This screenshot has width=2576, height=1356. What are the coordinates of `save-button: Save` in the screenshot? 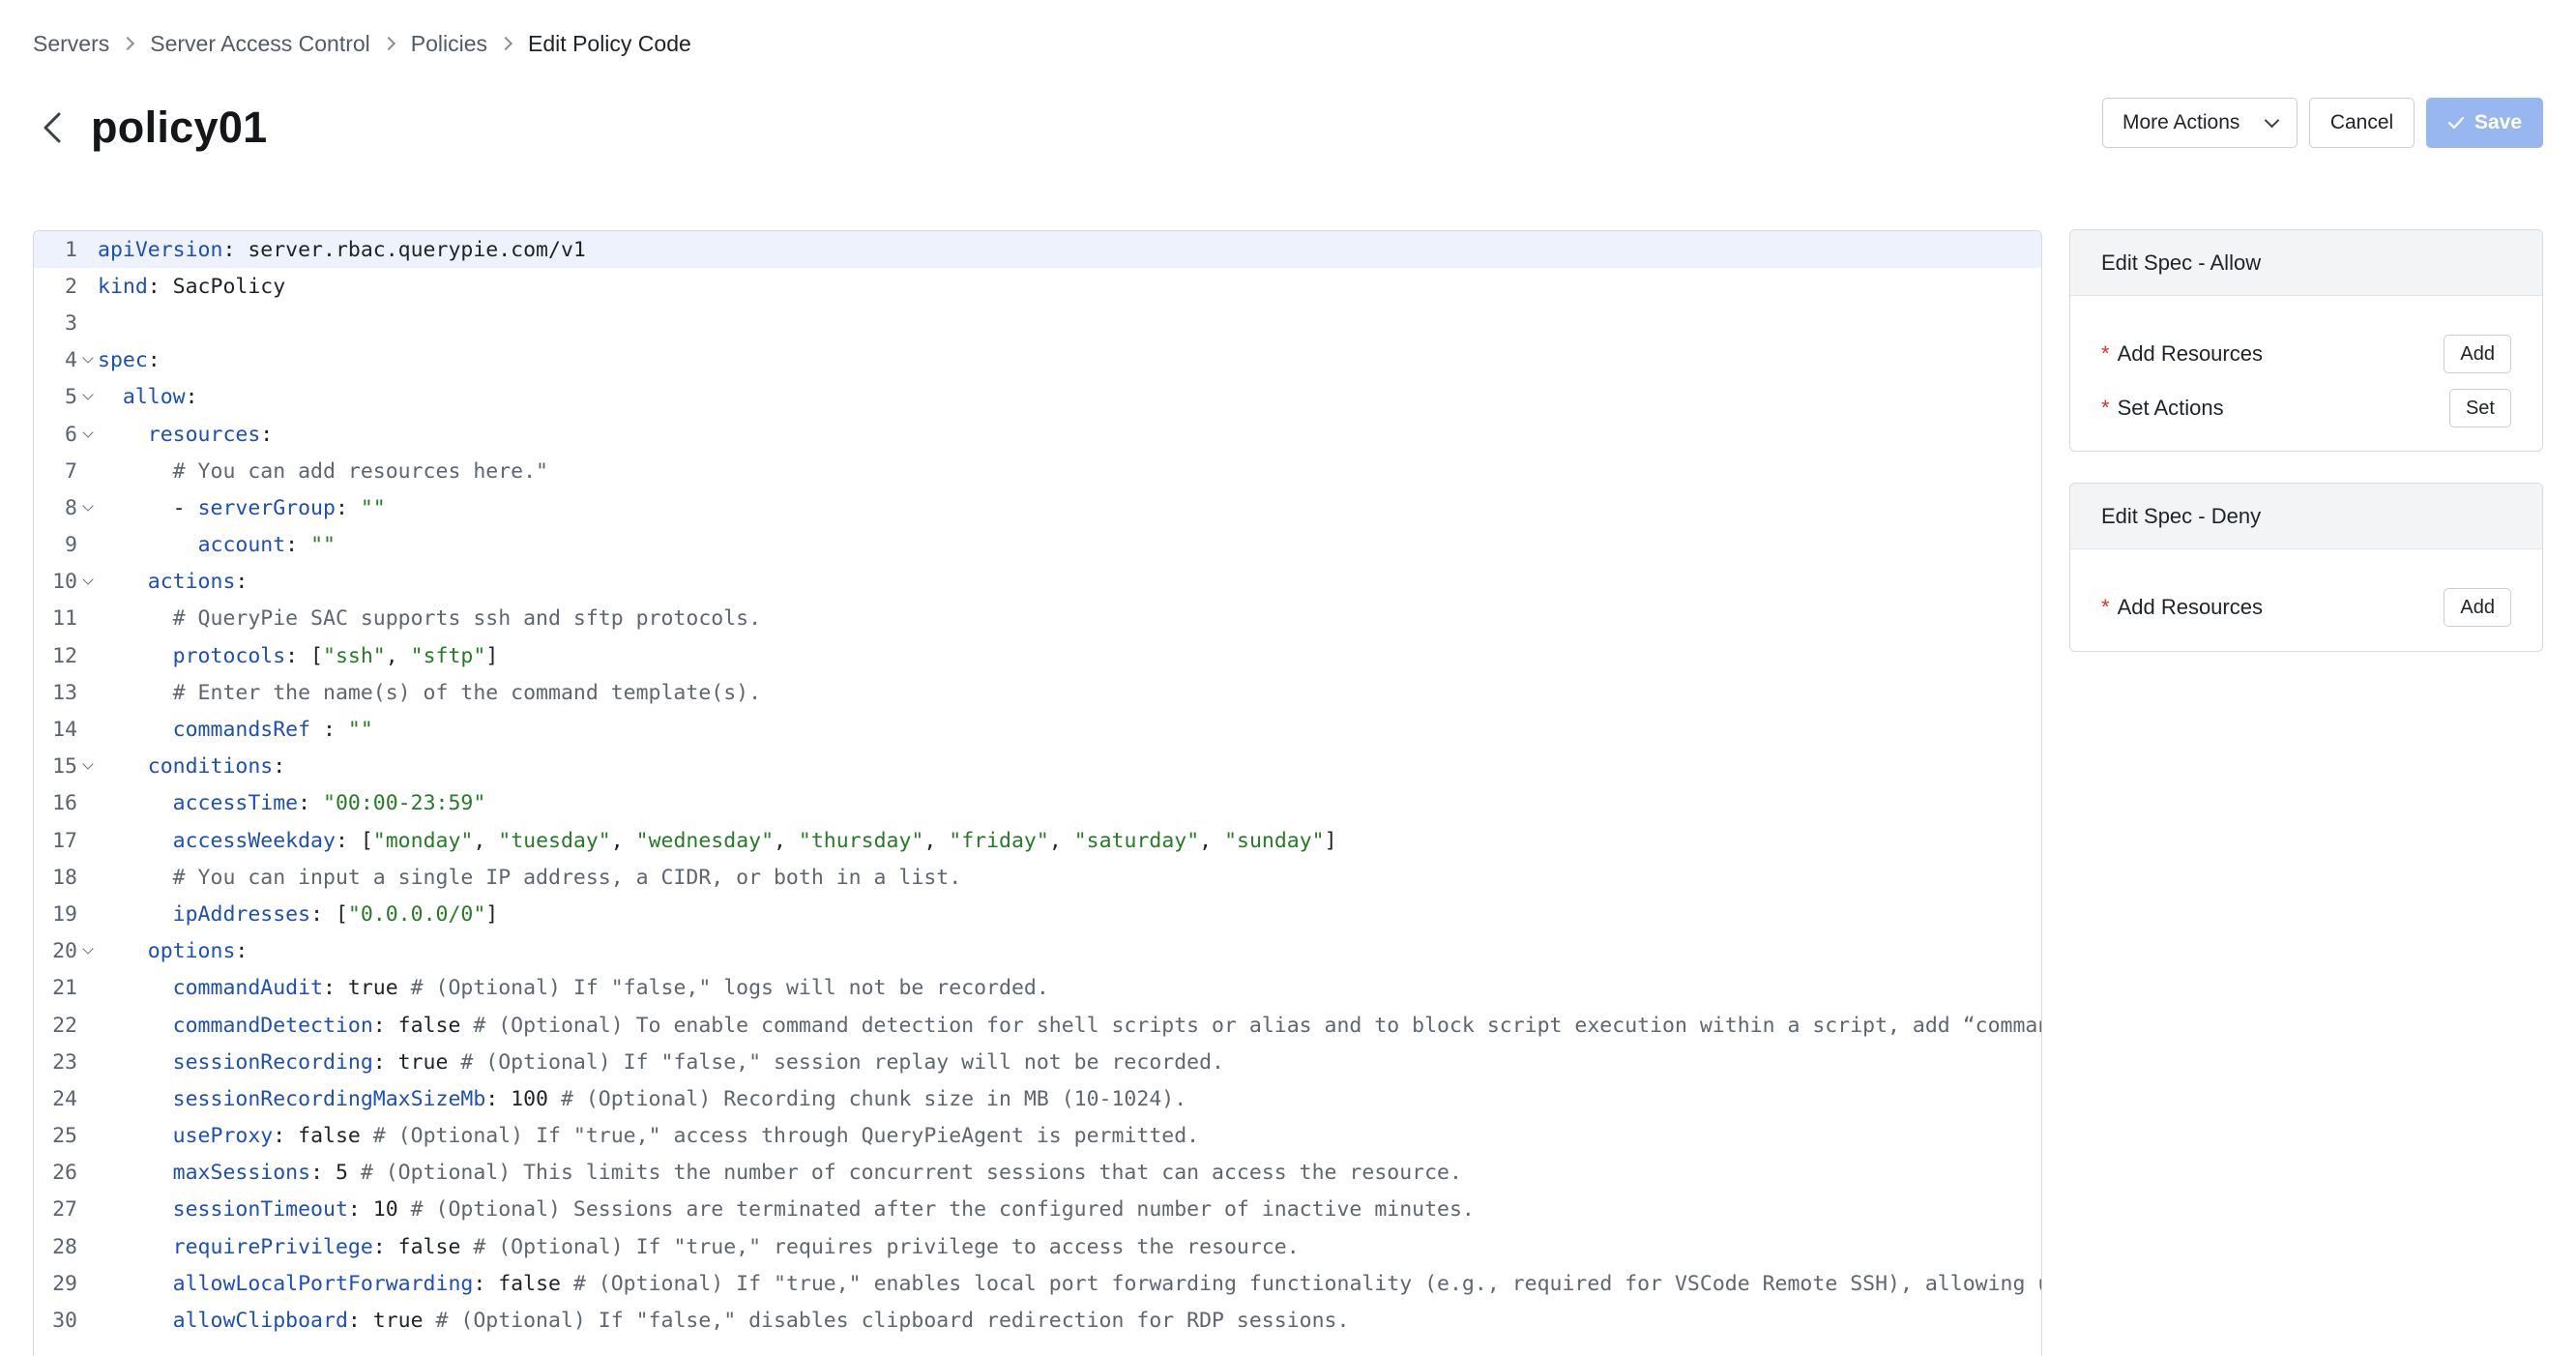 It's located at (2484, 123).